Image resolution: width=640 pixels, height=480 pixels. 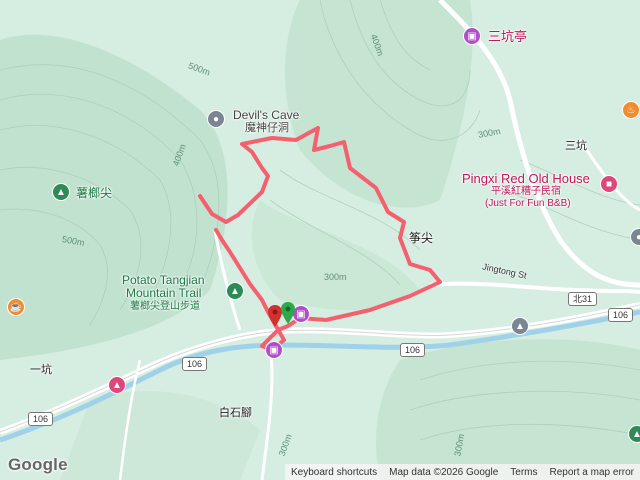 I want to click on pingxi-zh-label: 平溪紅糟子民宿, so click(x=526, y=191).